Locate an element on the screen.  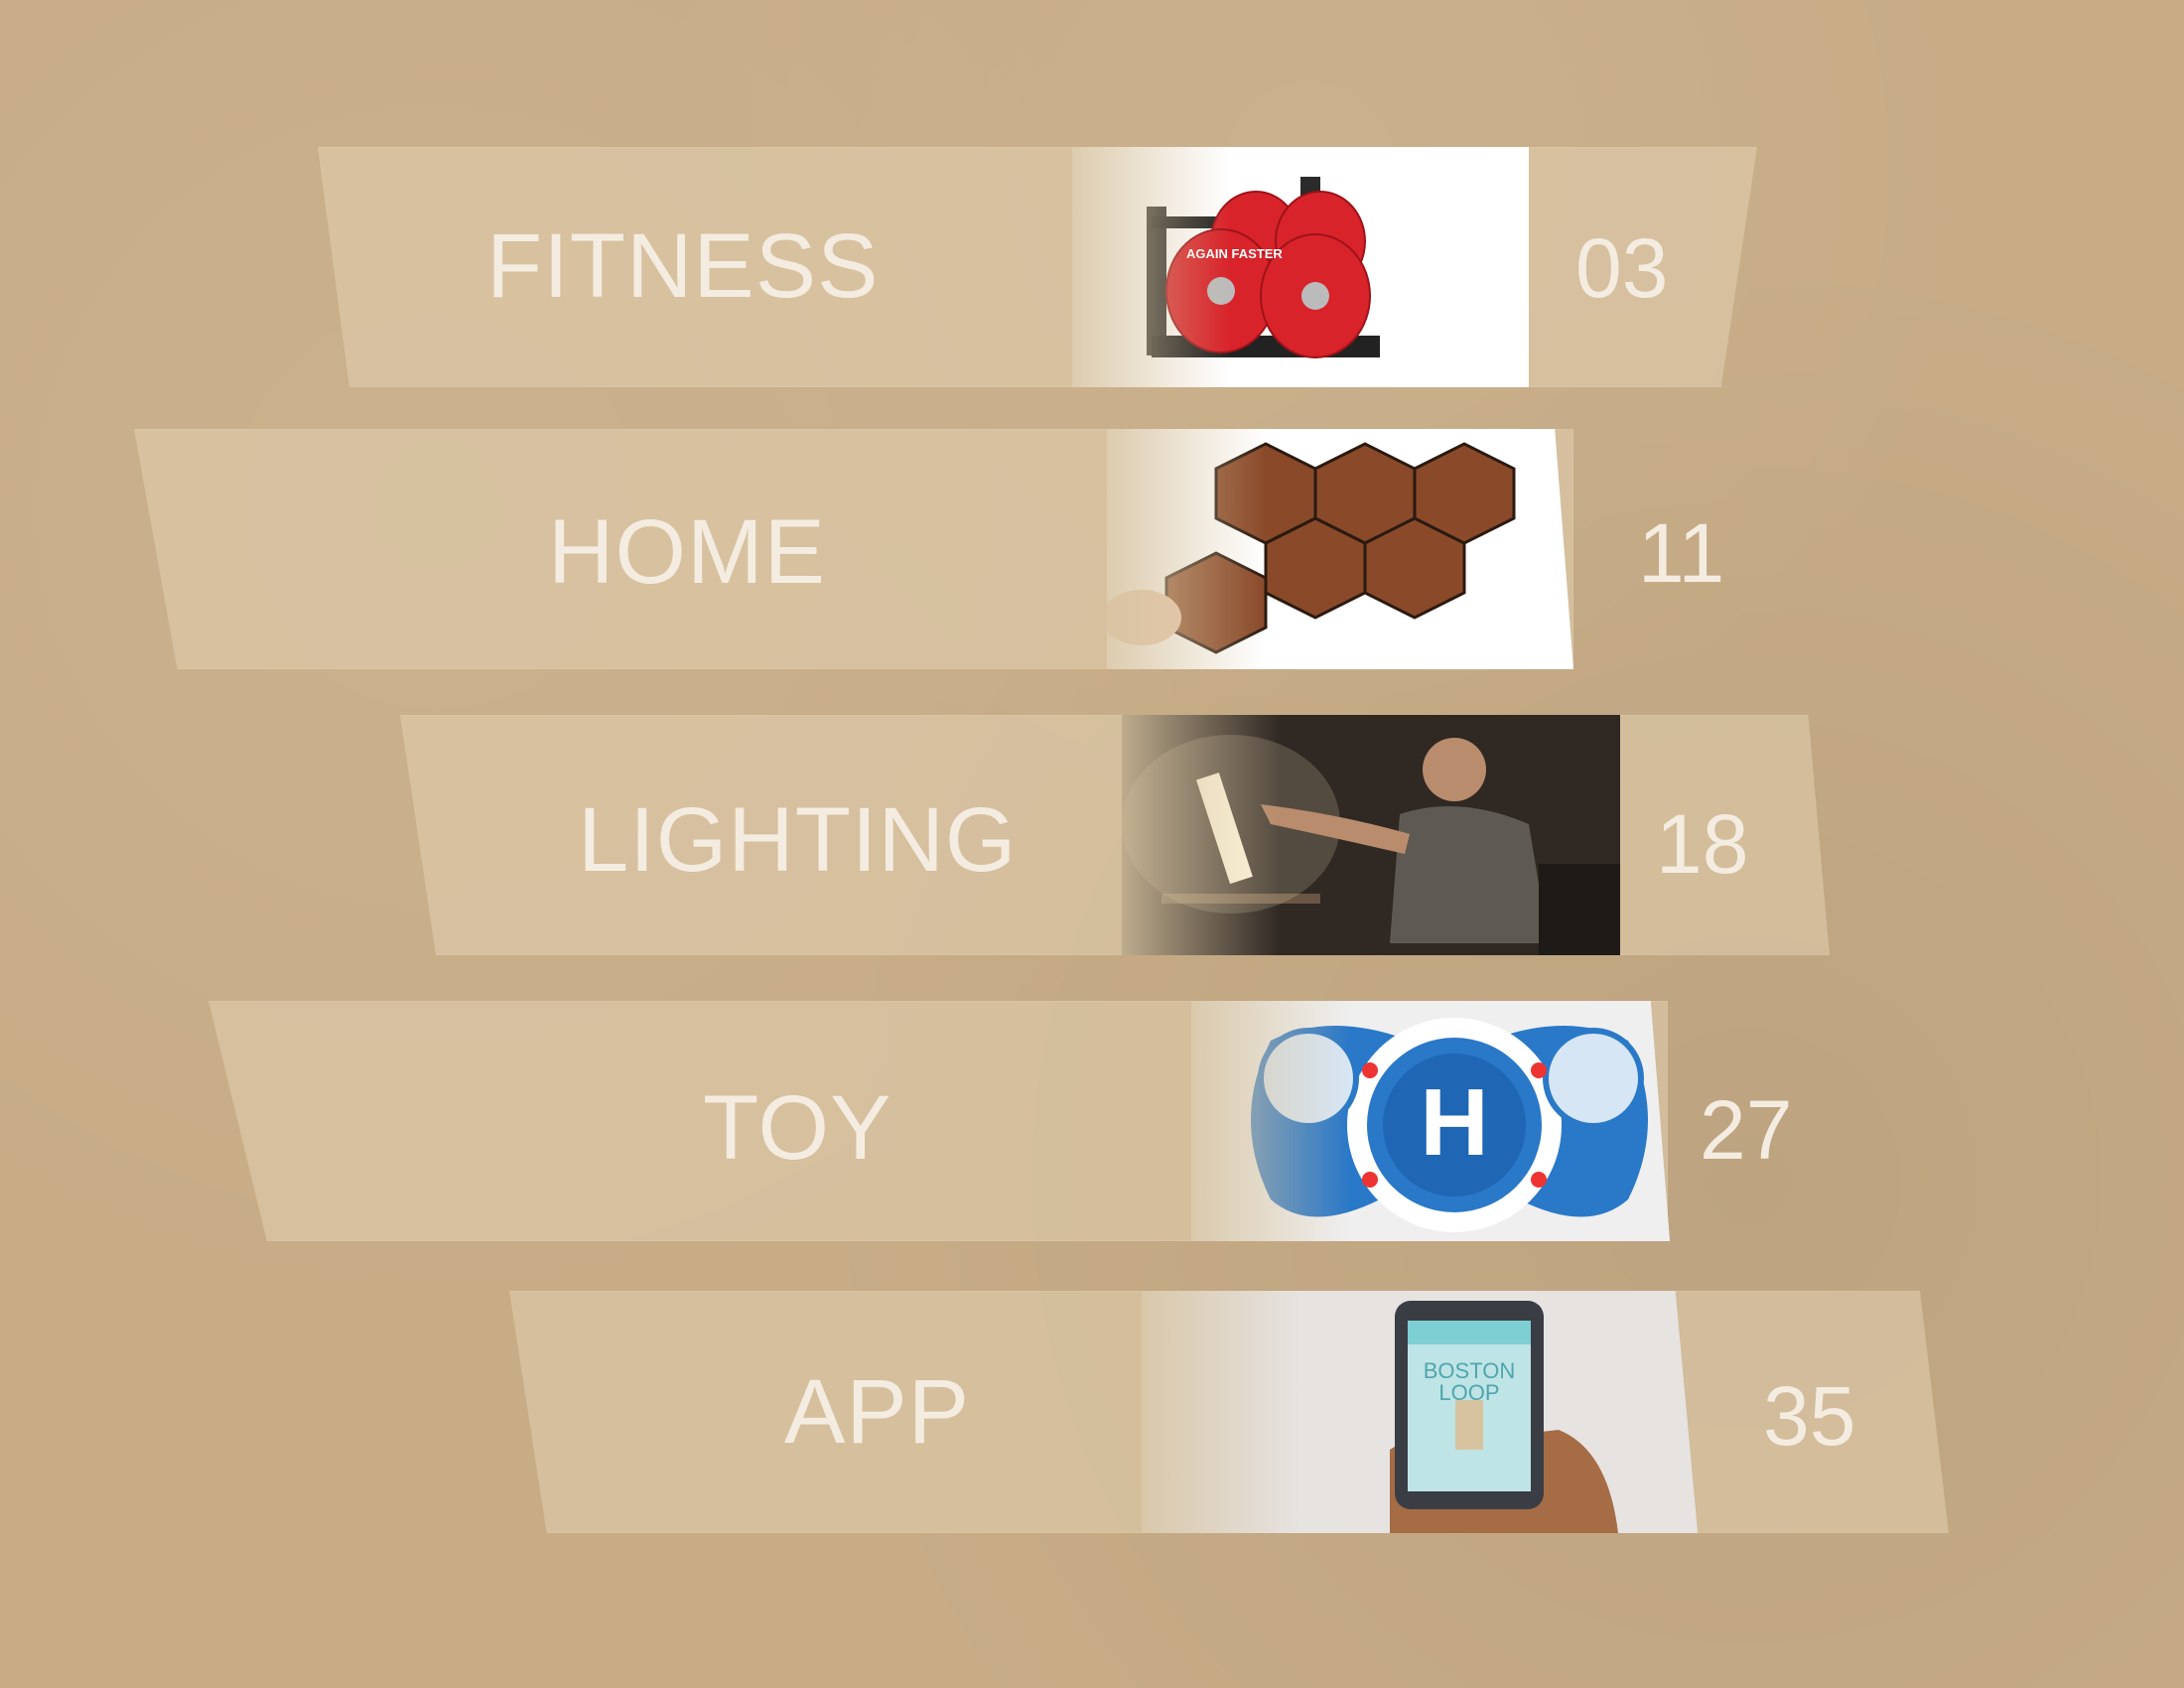
weight-plate-rack-icon is located at coordinates (1263, 267).